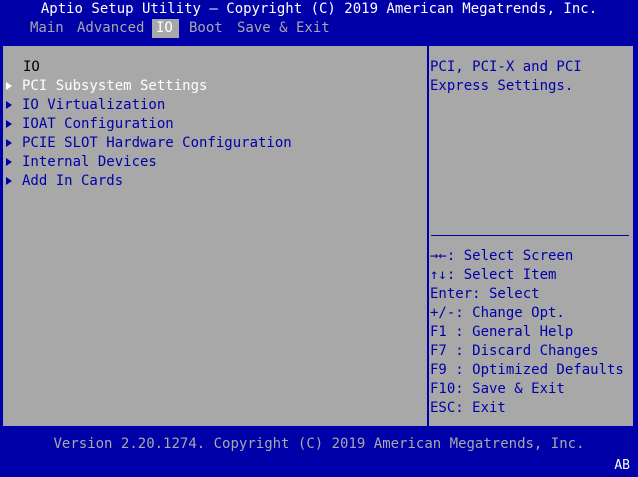 Image resolution: width=638 pixels, height=477 pixels. What do you see at coordinates (73, 181) in the screenshot?
I see `menu-item-label: Add In Cards` at bounding box center [73, 181].